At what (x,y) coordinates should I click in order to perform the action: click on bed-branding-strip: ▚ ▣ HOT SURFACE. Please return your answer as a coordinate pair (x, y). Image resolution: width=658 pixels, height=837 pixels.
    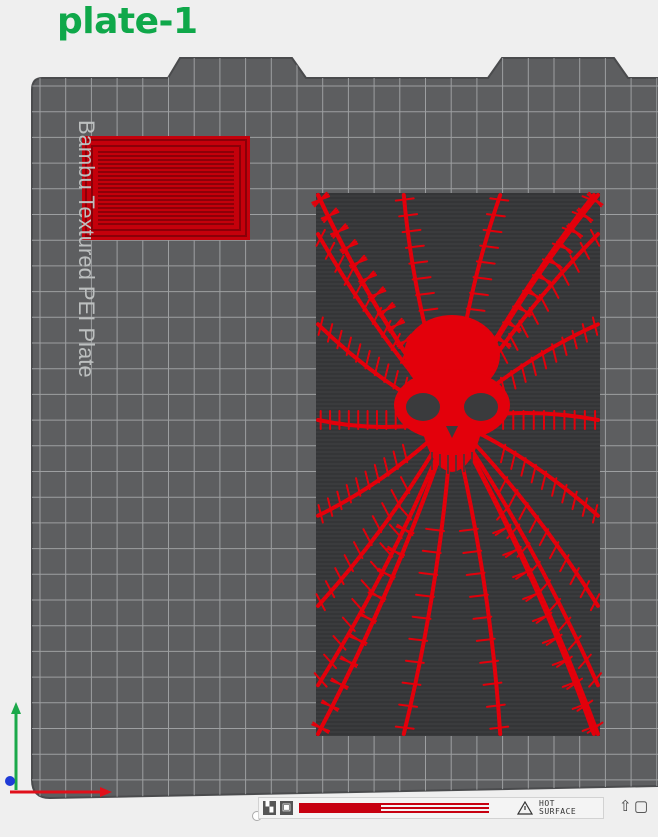
    Looking at the image, I should click on (431, 808).